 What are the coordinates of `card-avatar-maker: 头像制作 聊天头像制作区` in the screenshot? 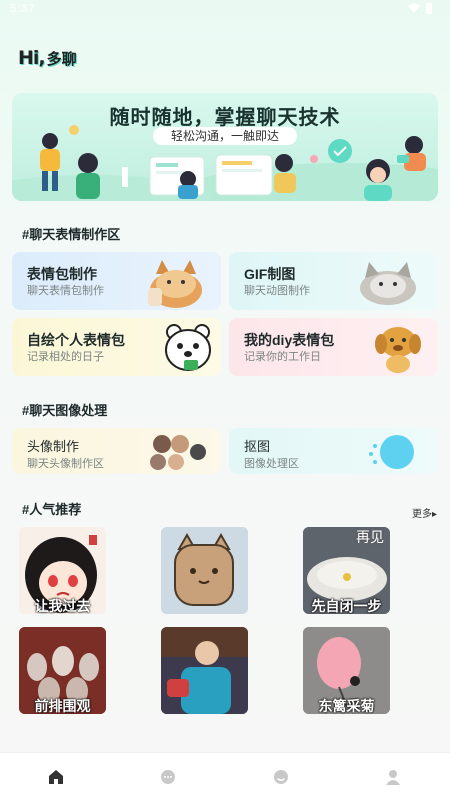 It's located at (116, 451).